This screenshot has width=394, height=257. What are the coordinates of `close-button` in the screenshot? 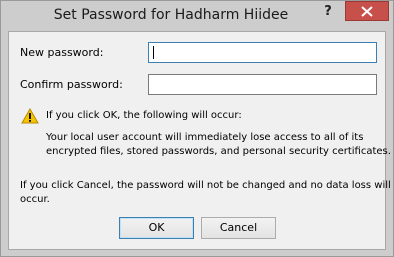 It's located at (367, 11).